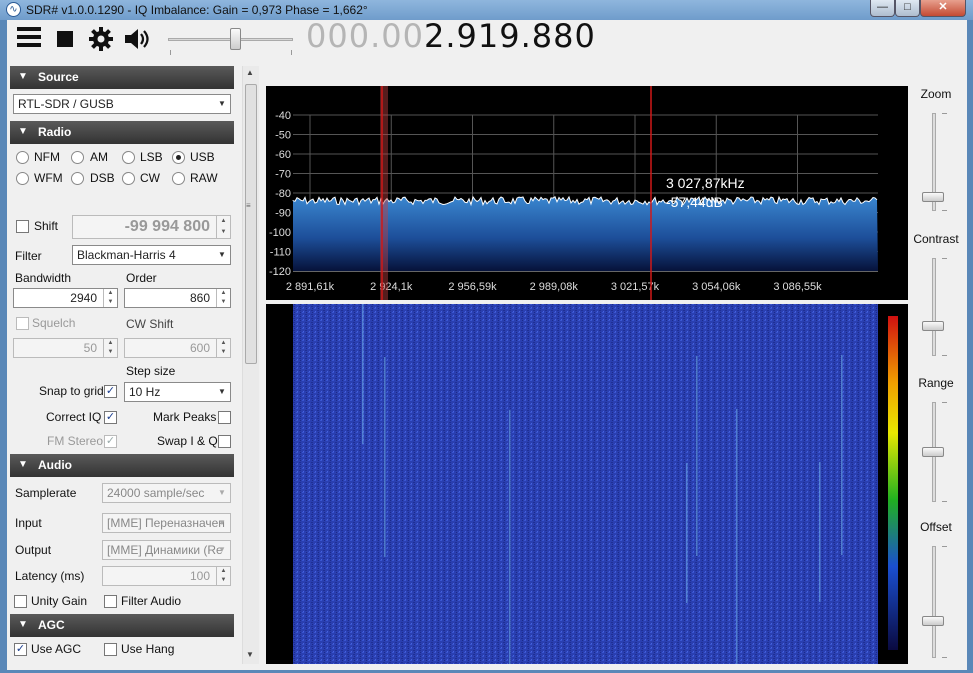 The height and width of the screenshot is (673, 973). I want to click on stepsize-label: Step size, so click(151, 371).